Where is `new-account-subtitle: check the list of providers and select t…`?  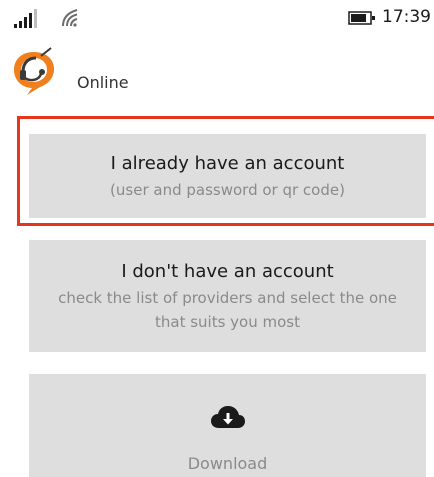 new-account-subtitle: check the list of providers and select t… is located at coordinates (227, 309).